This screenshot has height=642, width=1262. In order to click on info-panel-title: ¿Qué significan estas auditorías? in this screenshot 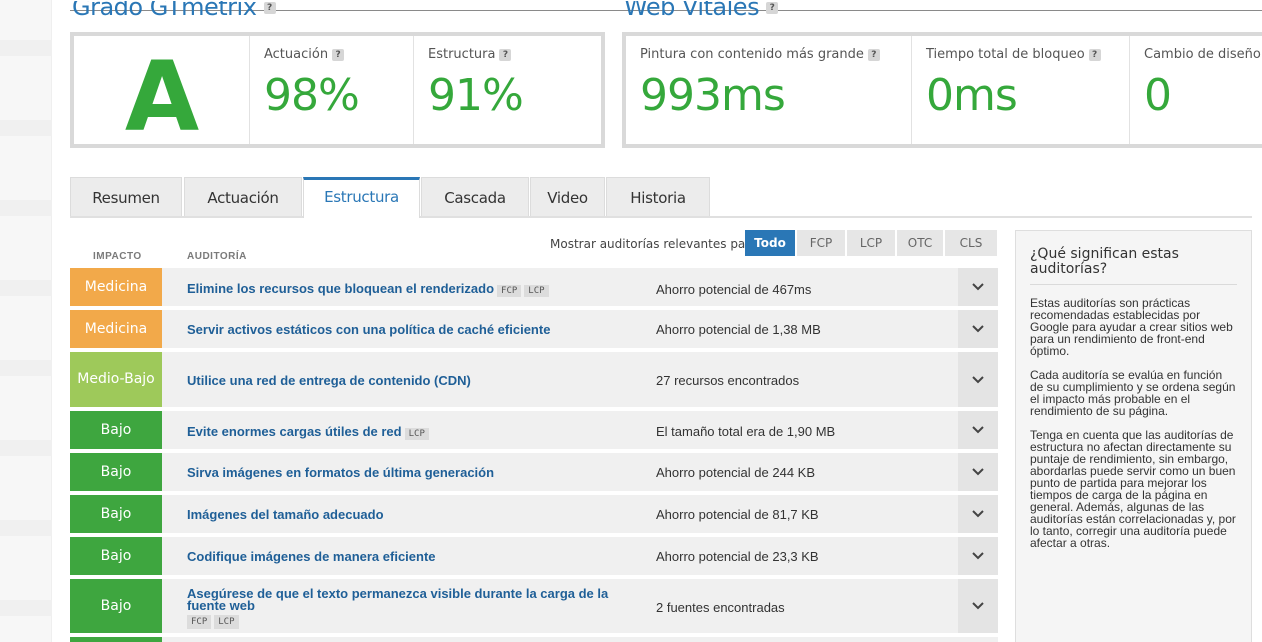, I will do `click(1133, 266)`.